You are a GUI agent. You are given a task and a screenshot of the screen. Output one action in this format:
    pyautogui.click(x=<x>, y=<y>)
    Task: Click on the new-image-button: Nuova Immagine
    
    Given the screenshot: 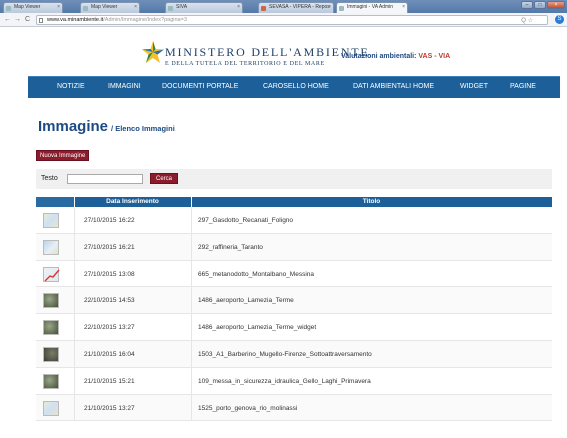 What is the action you would take?
    pyautogui.click(x=63, y=155)
    